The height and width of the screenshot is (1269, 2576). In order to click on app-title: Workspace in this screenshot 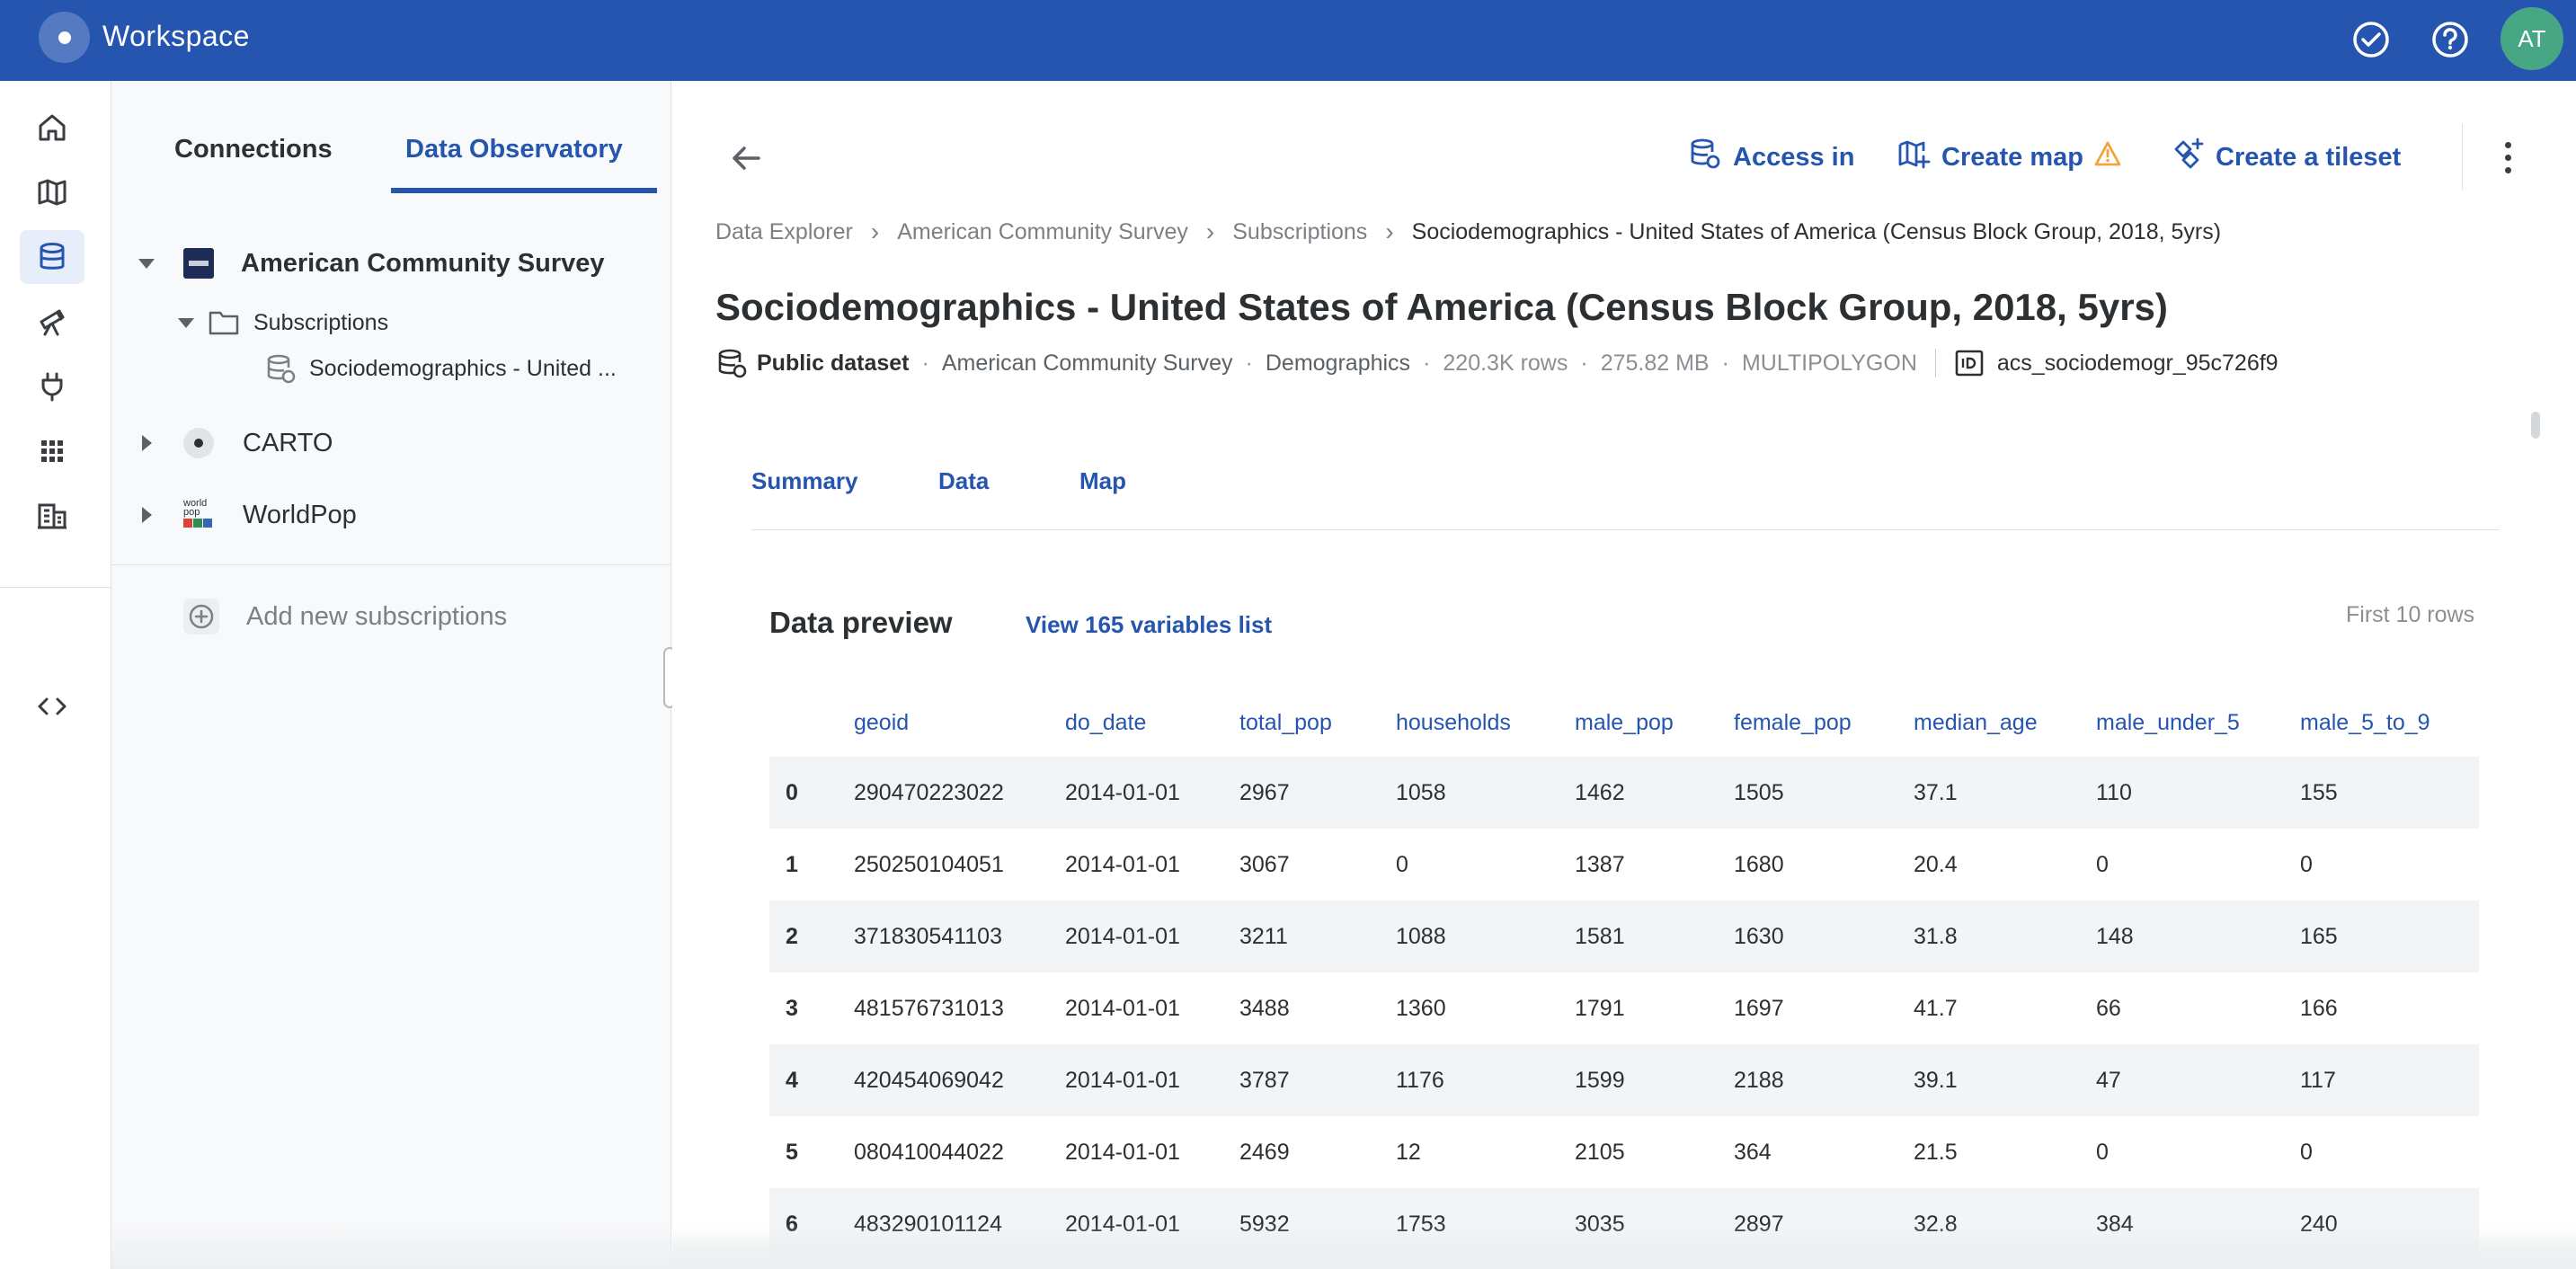, I will do `click(176, 36)`.